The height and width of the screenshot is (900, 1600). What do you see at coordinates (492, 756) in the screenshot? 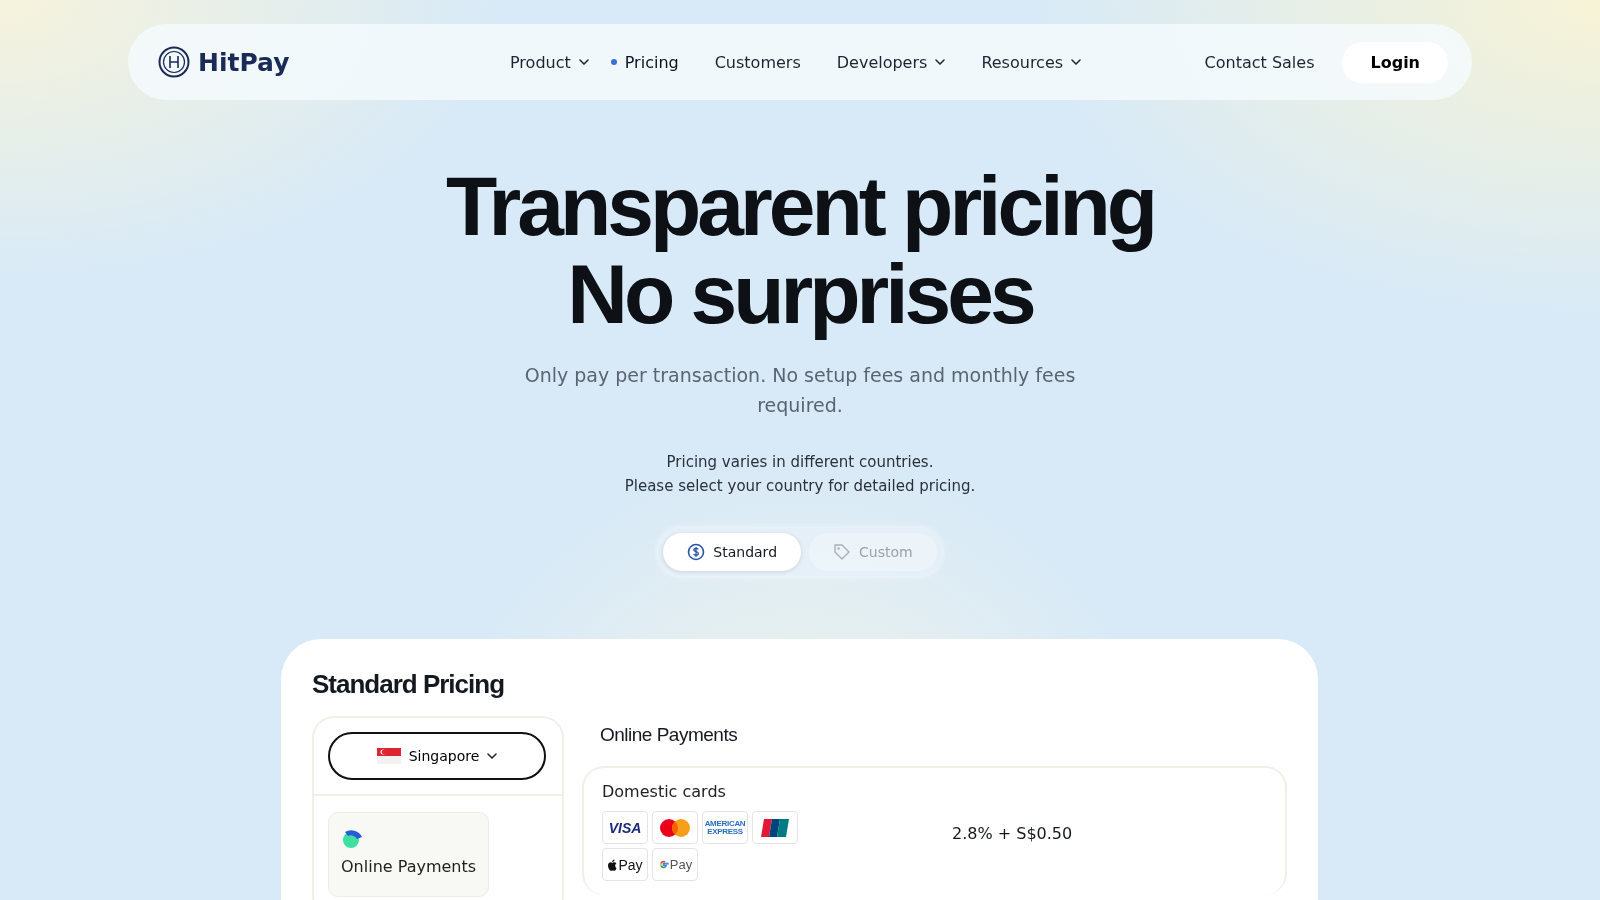
I see `chevron-down-icon` at bounding box center [492, 756].